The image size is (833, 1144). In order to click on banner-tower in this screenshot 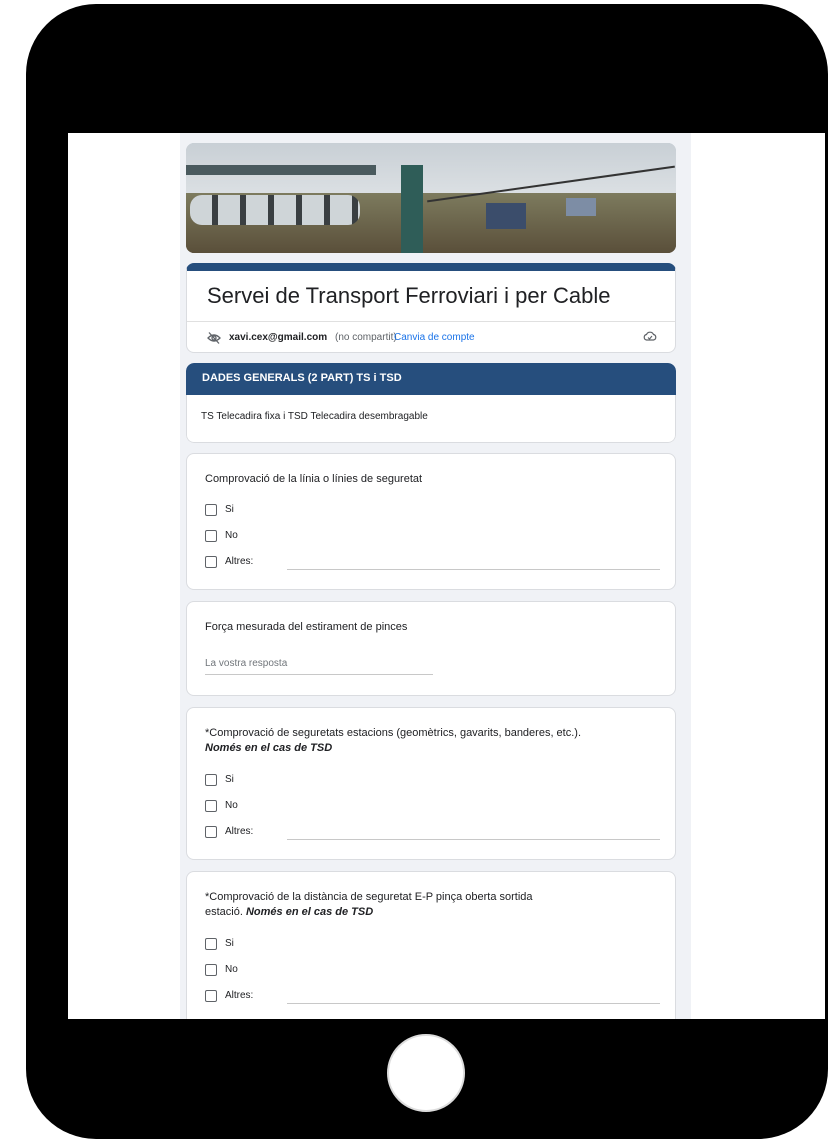, I will do `click(412, 209)`.